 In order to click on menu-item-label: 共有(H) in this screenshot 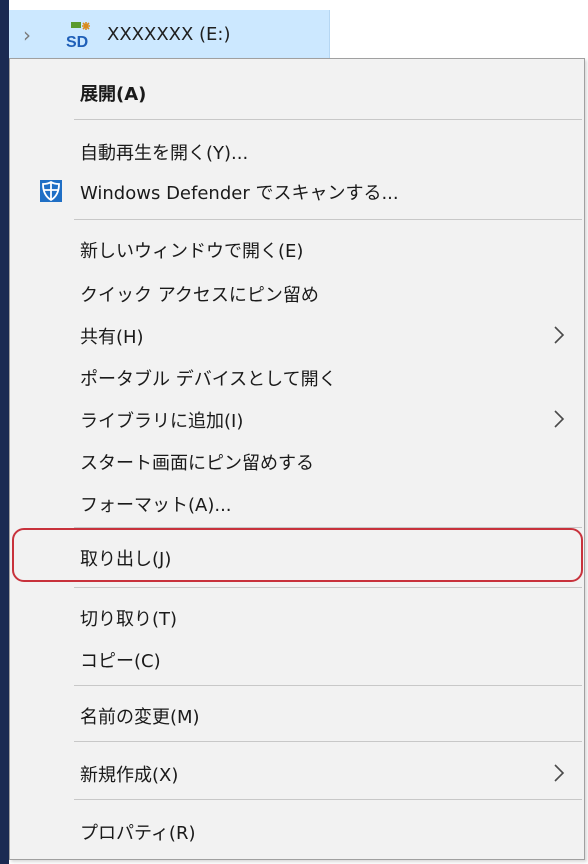, I will do `click(112, 337)`.